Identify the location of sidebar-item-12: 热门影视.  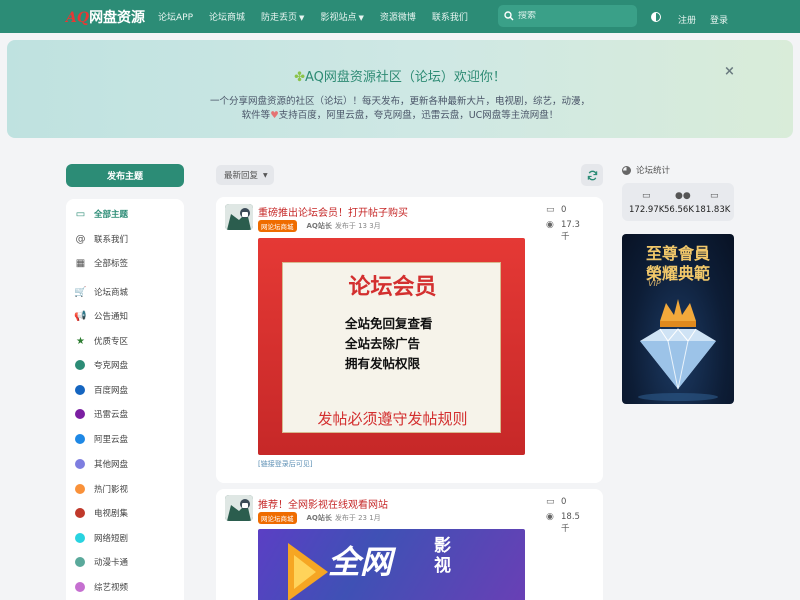
(101, 489).